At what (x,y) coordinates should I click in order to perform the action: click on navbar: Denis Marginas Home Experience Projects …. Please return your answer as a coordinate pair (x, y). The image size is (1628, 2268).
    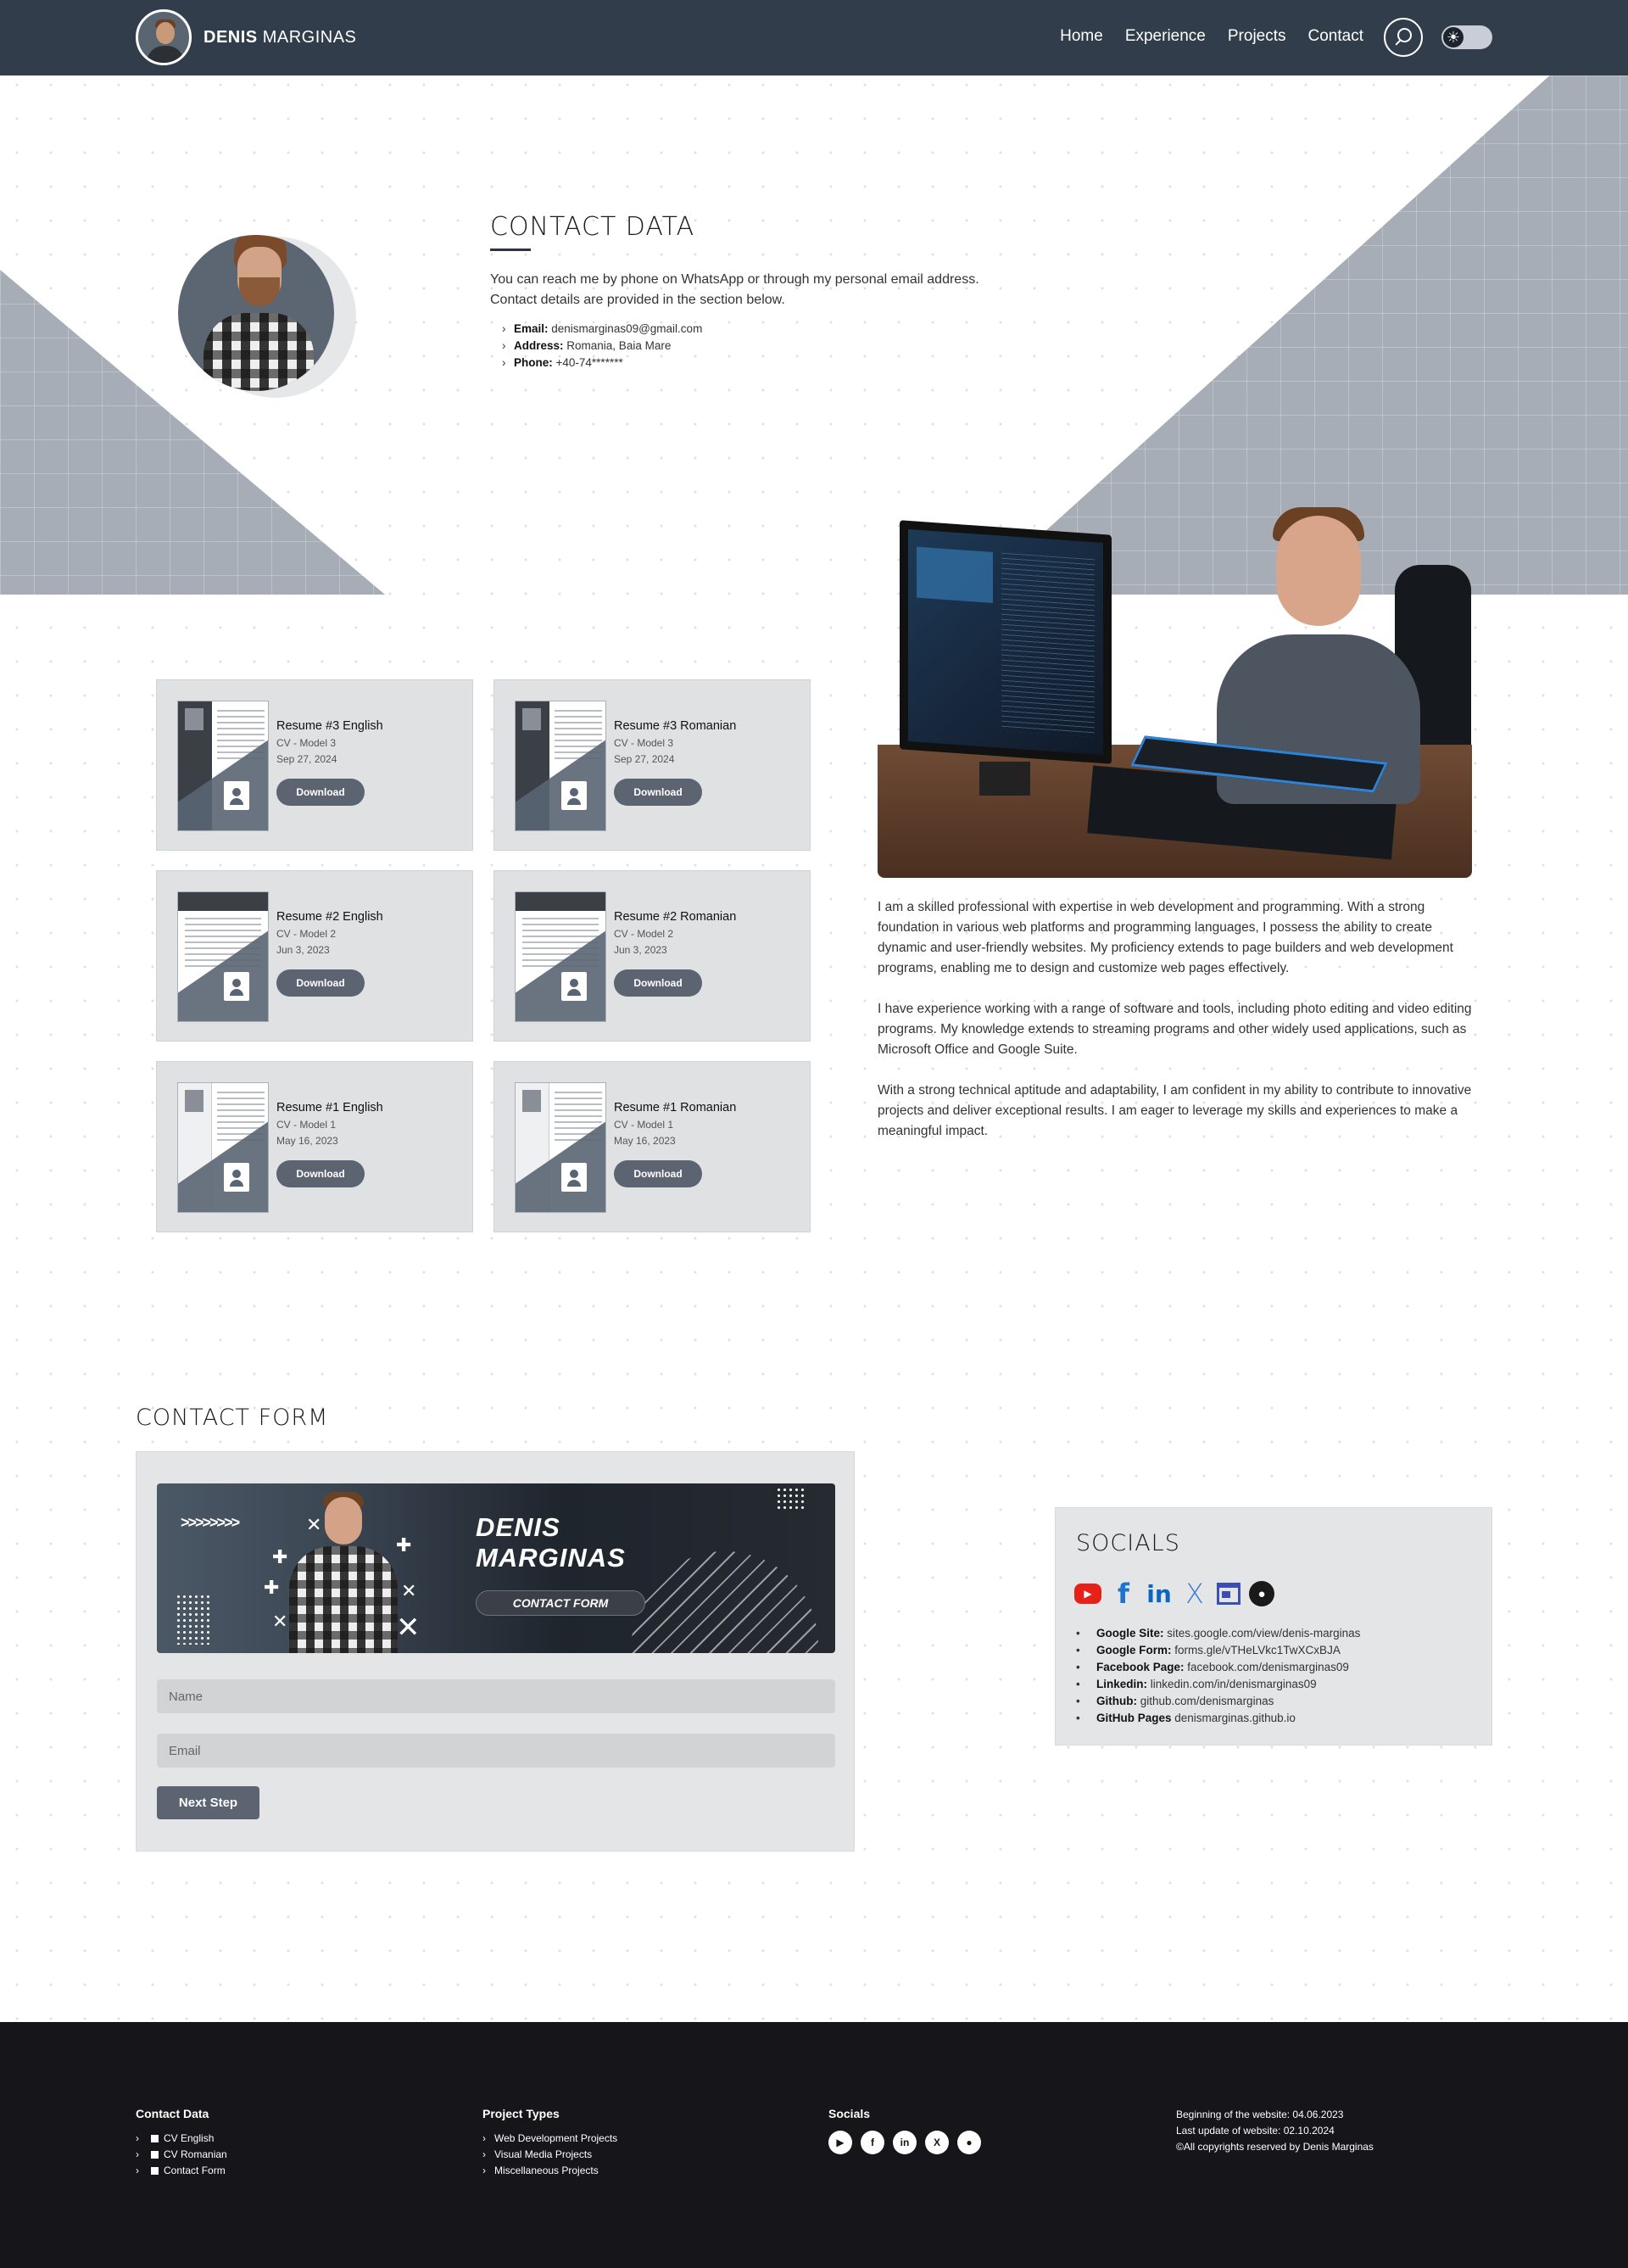
    Looking at the image, I should click on (814, 37).